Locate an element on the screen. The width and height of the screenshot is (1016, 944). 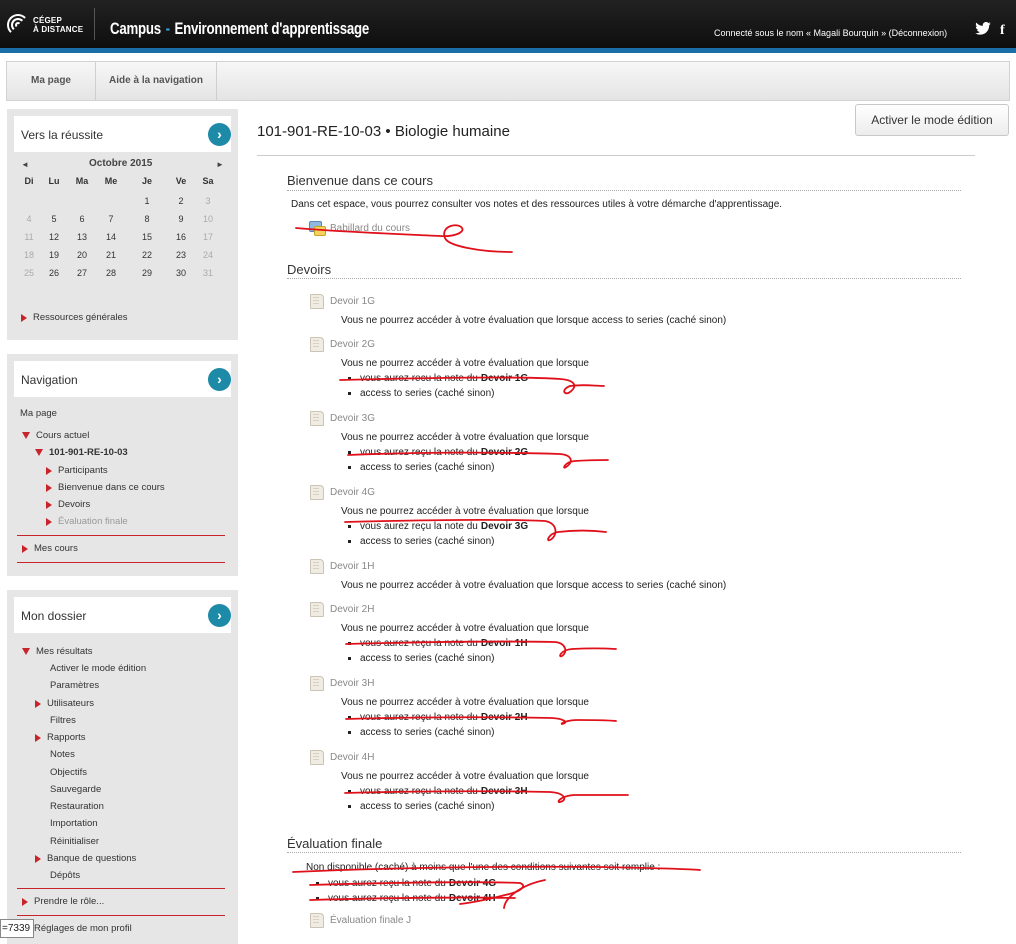
dossier-filters: Filtres is located at coordinates (63, 720).